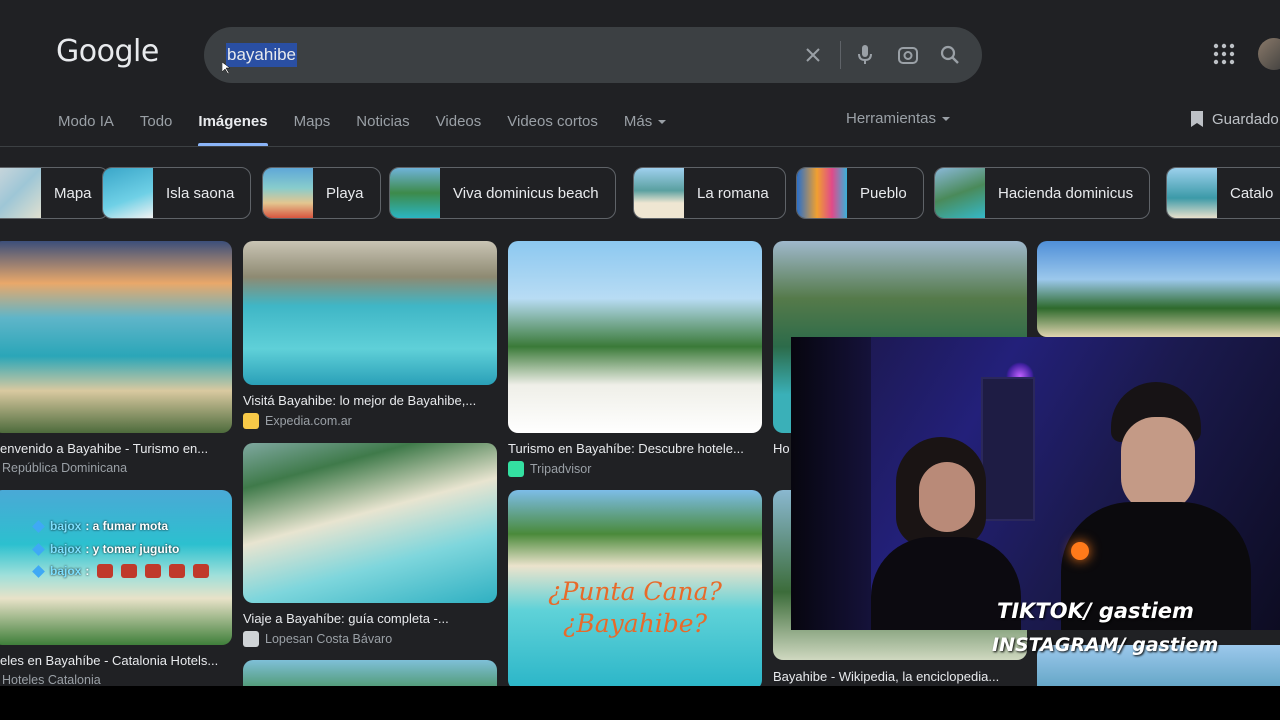 The height and width of the screenshot is (720, 1280). I want to click on microphone-light, so click(1080, 551).